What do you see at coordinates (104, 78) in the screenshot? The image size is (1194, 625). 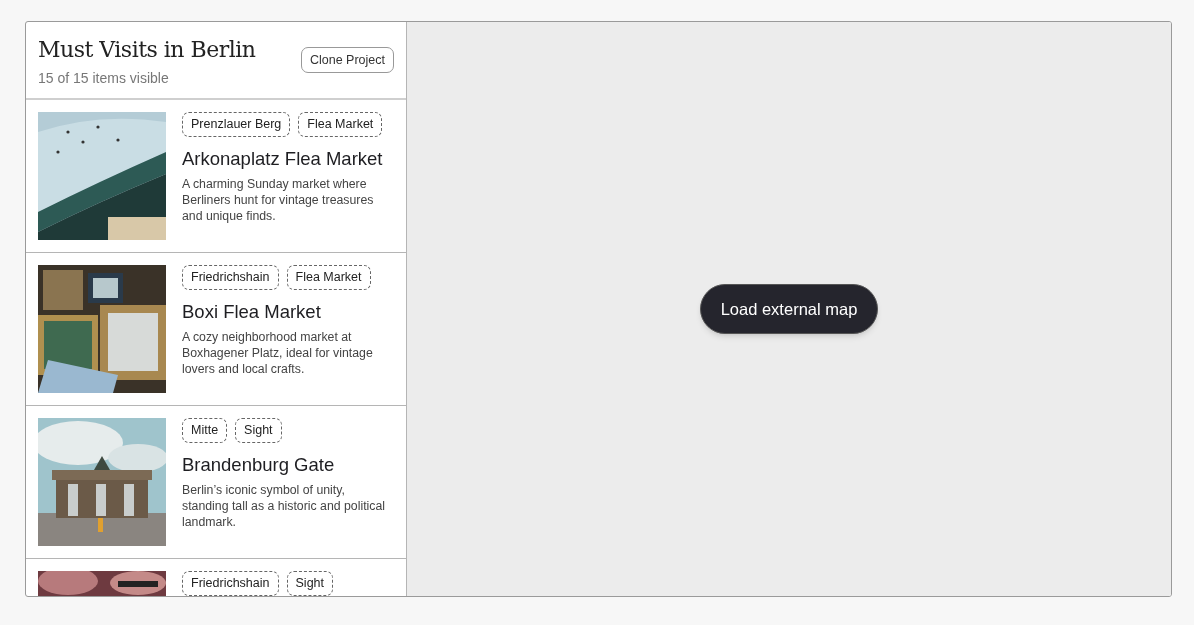 I see `items-count: 15 of 15 items visible` at bounding box center [104, 78].